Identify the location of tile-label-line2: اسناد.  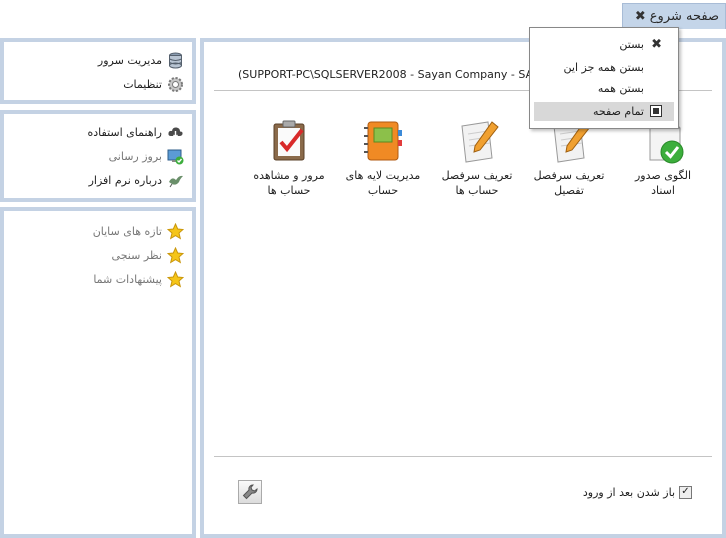
(663, 190).